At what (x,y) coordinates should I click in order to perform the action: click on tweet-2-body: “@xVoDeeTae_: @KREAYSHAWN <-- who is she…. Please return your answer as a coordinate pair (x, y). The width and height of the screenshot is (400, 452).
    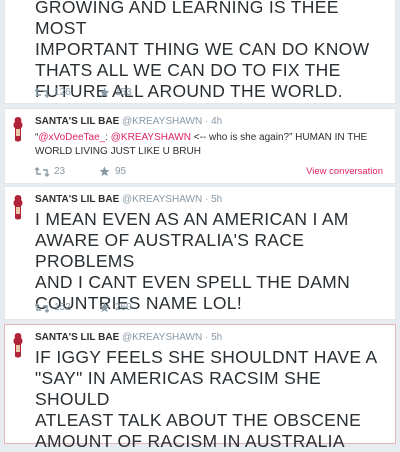
    Looking at the image, I should click on (211, 145).